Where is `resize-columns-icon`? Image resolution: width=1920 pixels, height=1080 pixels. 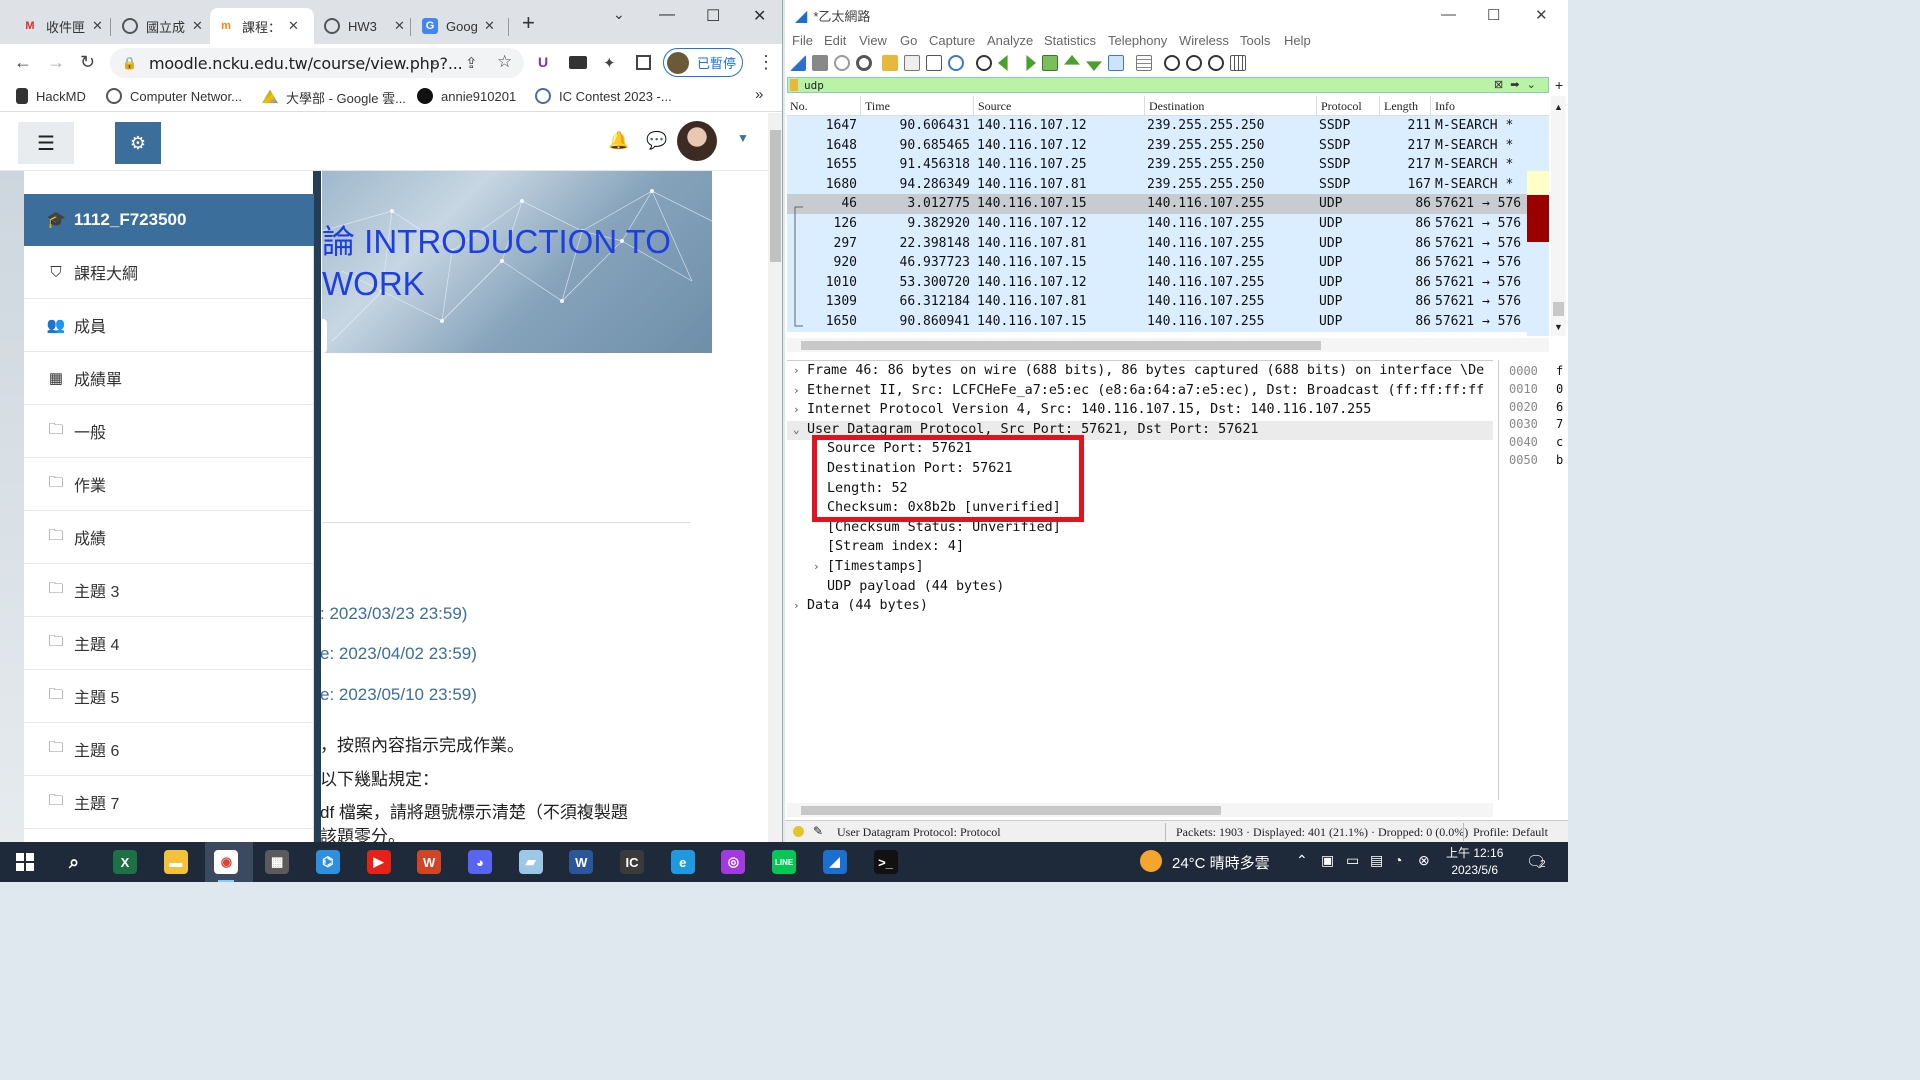 resize-columns-icon is located at coordinates (1238, 63).